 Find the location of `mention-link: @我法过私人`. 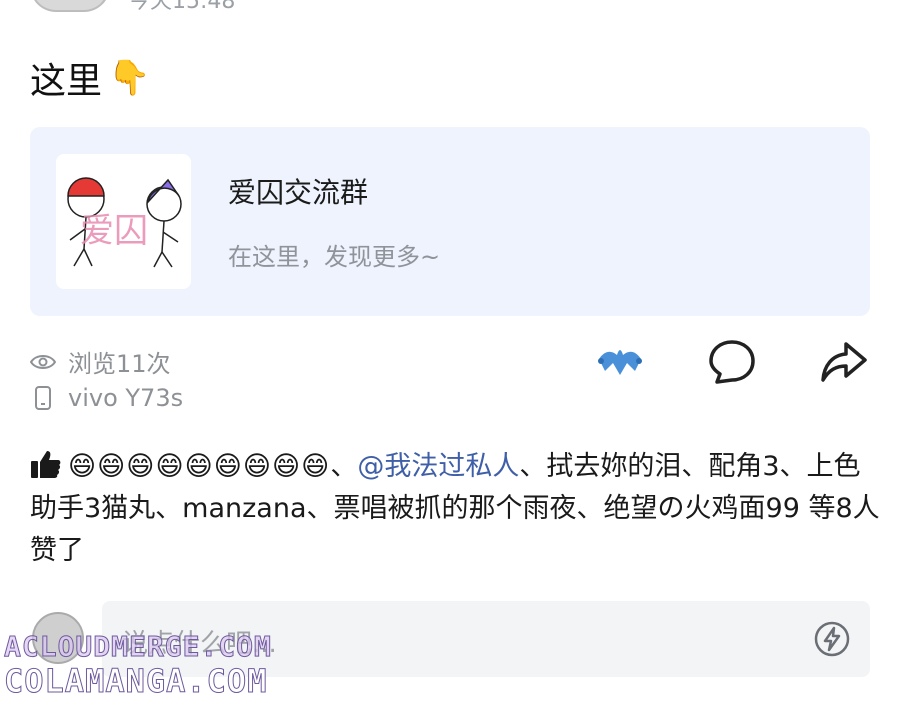

mention-link: @我法过私人 is located at coordinates (438, 466).